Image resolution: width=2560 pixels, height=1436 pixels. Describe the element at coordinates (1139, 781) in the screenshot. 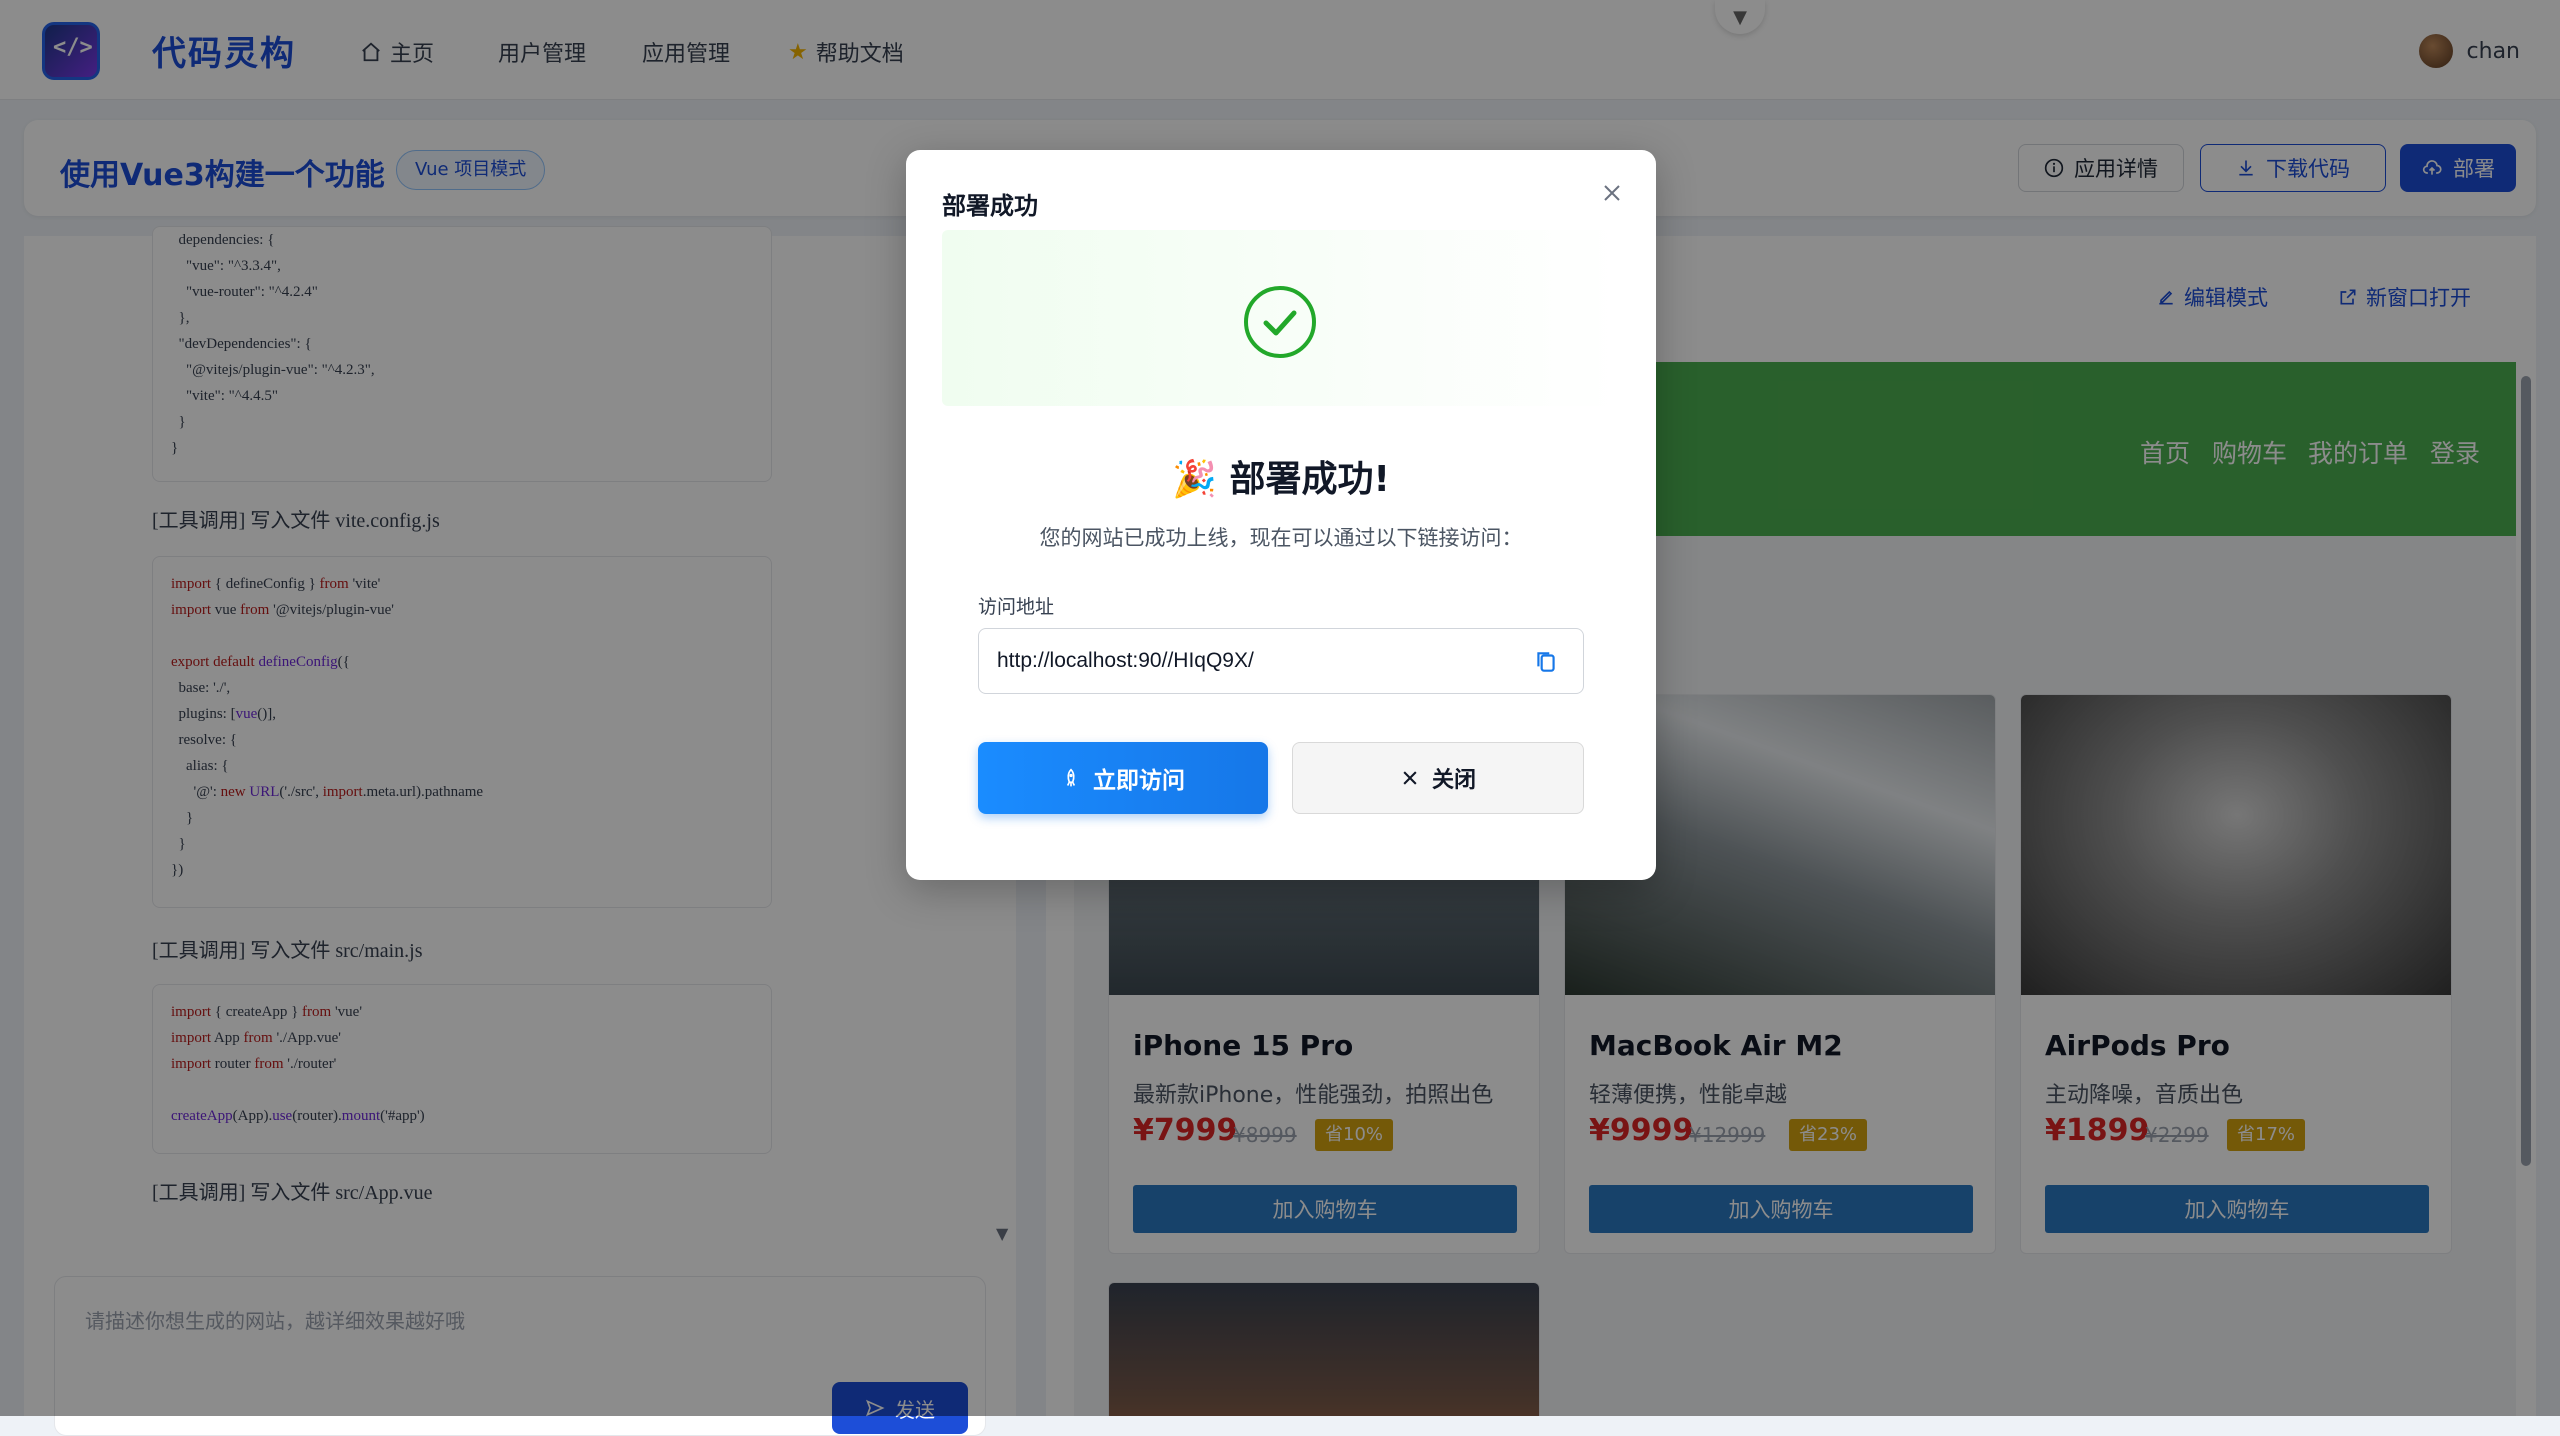

I see `button-label: 立即访问` at that location.